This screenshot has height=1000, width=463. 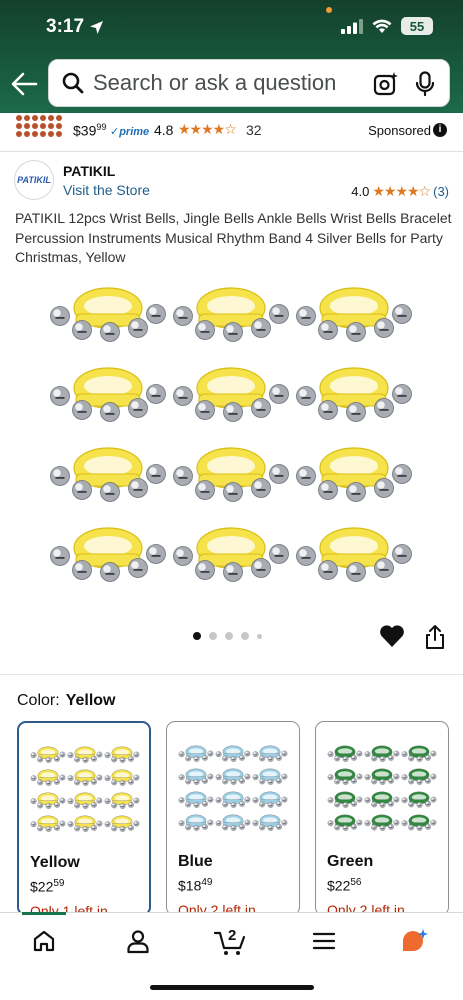 I want to click on cellular-signal-icon, so click(x=352, y=26).